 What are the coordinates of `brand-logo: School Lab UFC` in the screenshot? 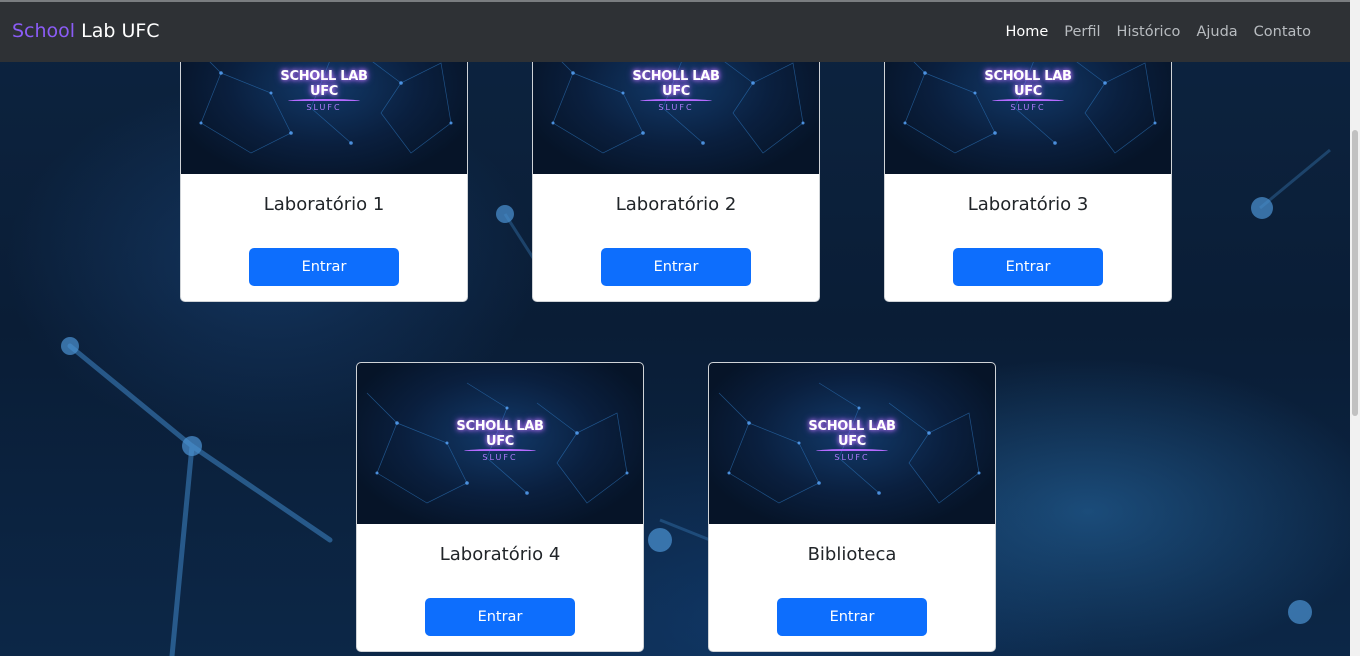 It's located at (86, 31).